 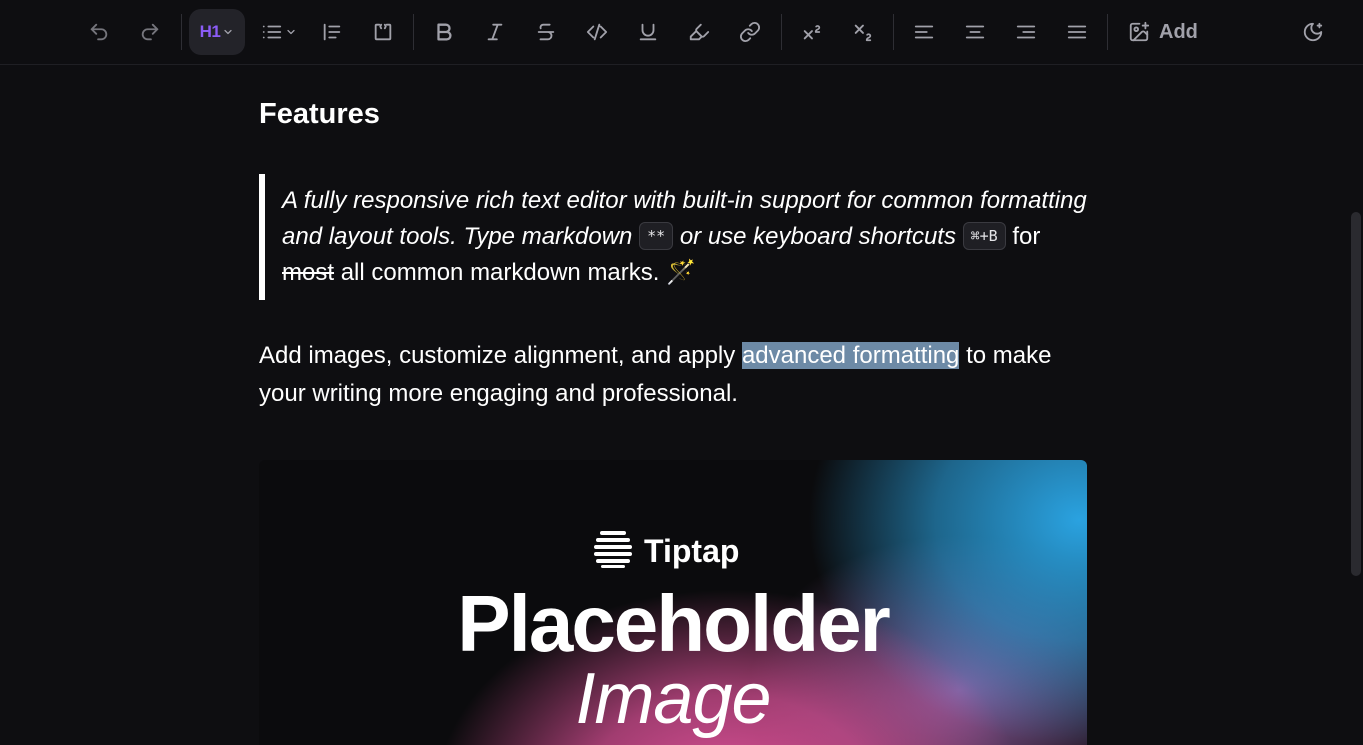 I want to click on theme-toggle-button, so click(x=1313, y=32).